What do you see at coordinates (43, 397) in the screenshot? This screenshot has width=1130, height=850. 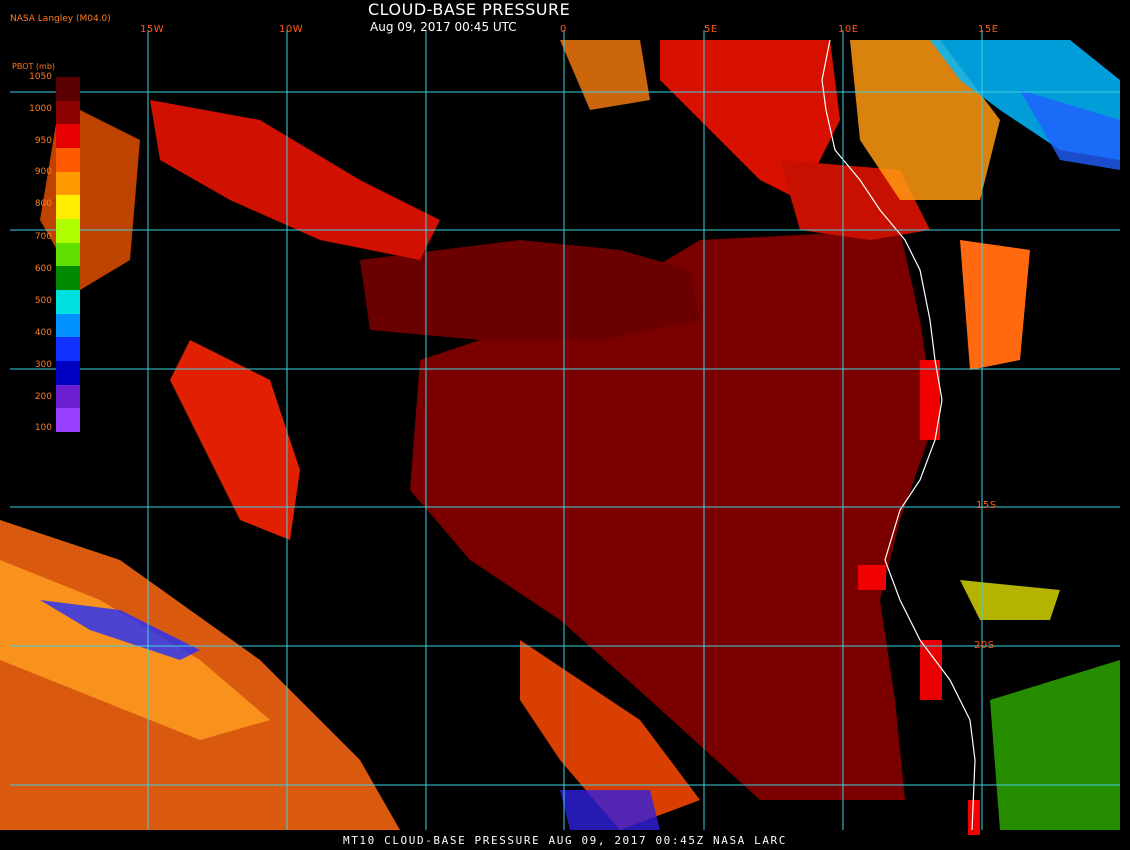 I see `legend-tick: 200` at bounding box center [43, 397].